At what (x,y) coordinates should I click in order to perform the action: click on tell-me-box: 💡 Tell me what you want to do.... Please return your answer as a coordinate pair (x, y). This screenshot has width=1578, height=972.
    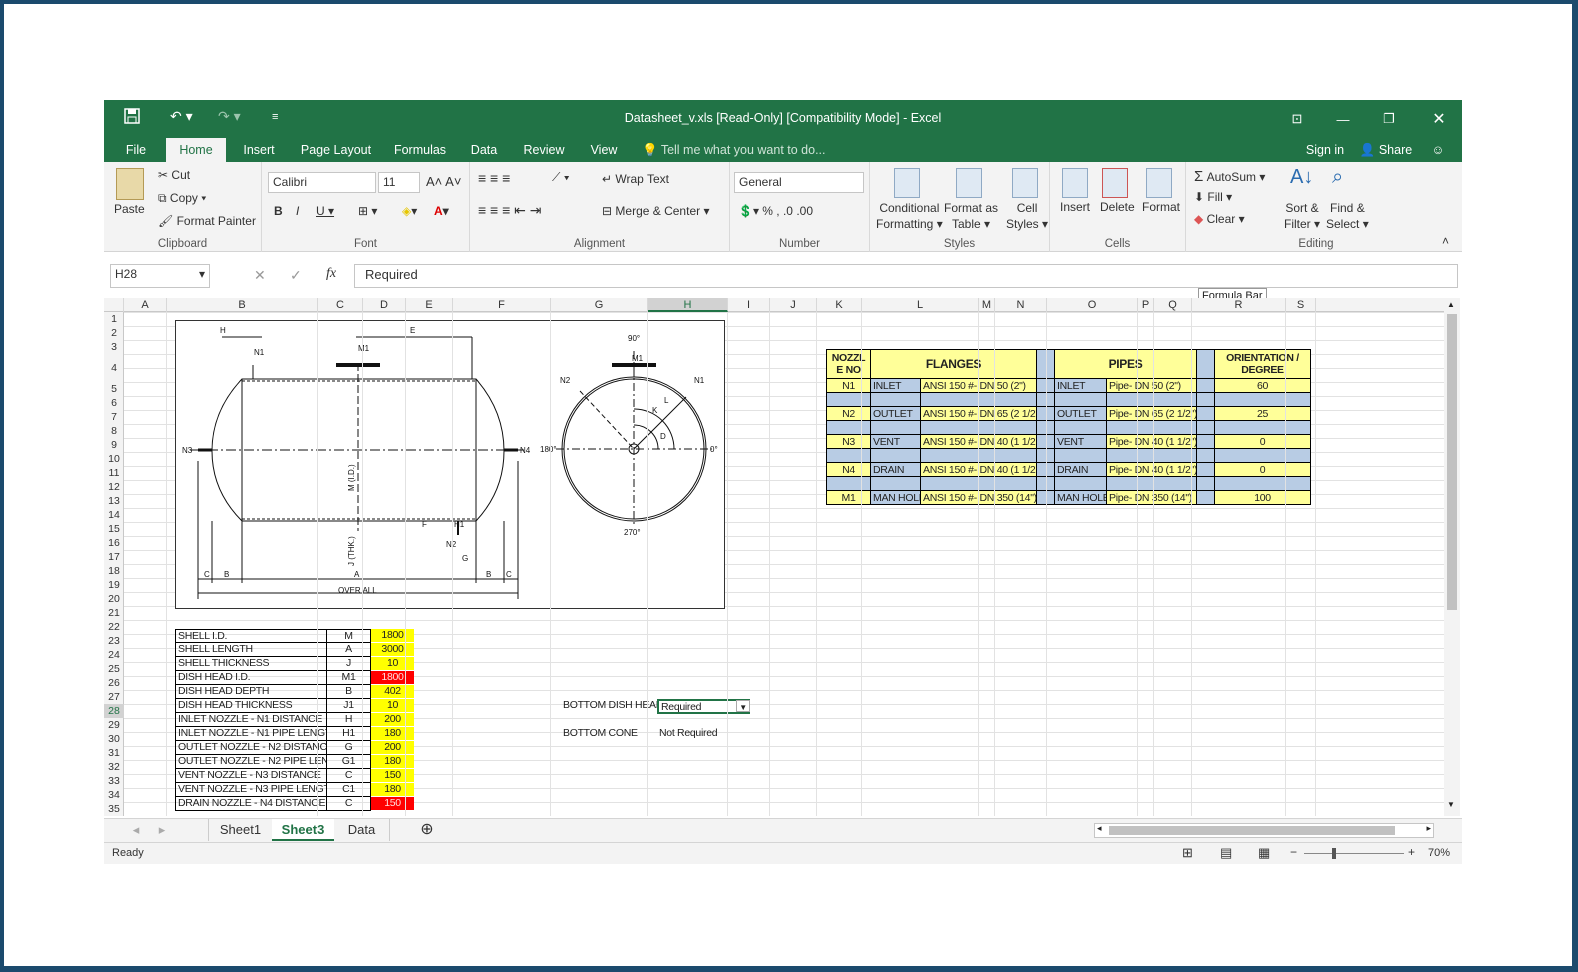
    Looking at the image, I should click on (742, 150).